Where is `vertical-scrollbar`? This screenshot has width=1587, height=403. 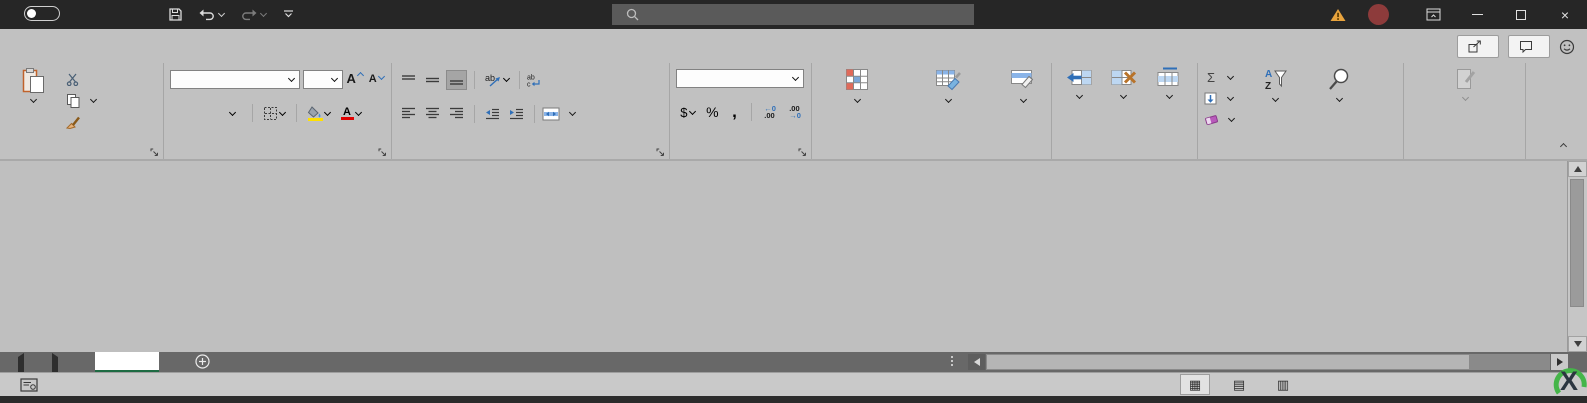
vertical-scrollbar is located at coordinates (1577, 256).